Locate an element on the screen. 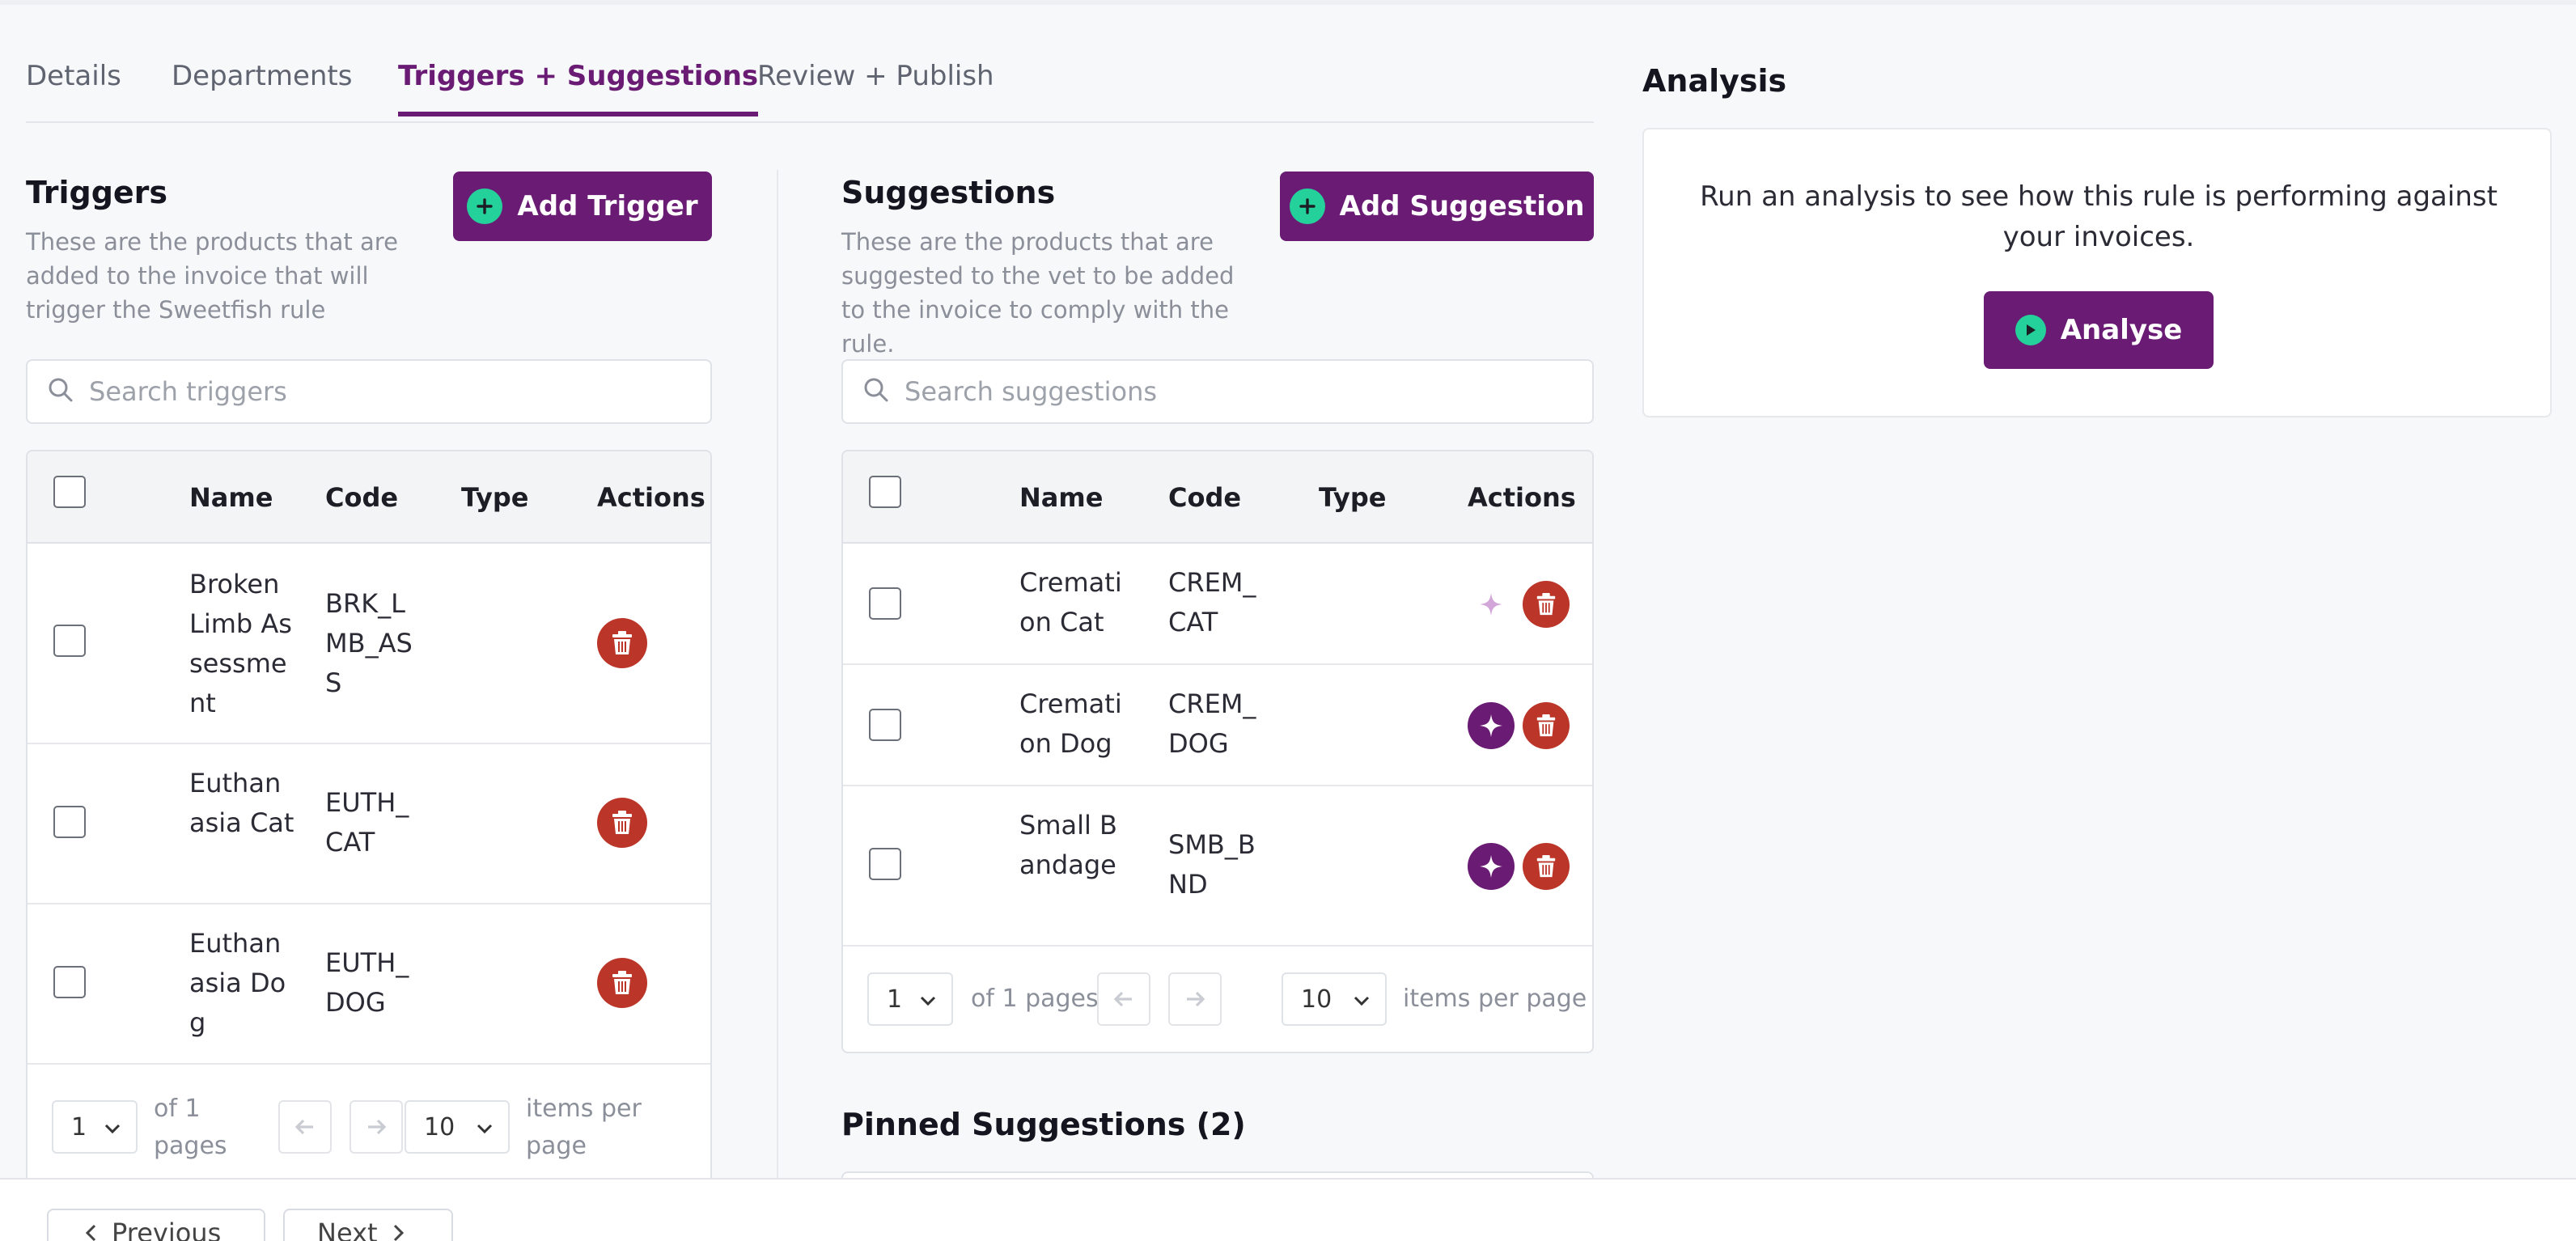  table-row: Broken Limb Assessment BRK_LMB_ASS is located at coordinates (369, 644).